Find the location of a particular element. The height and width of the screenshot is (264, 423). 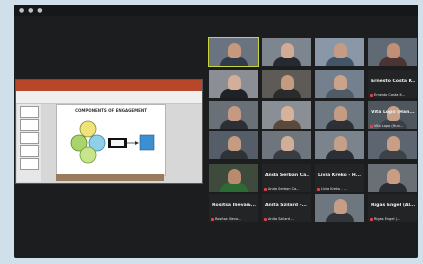

current-slide: COMPONENTS OF ENGAGEMENT is located at coordinates (111, 140).